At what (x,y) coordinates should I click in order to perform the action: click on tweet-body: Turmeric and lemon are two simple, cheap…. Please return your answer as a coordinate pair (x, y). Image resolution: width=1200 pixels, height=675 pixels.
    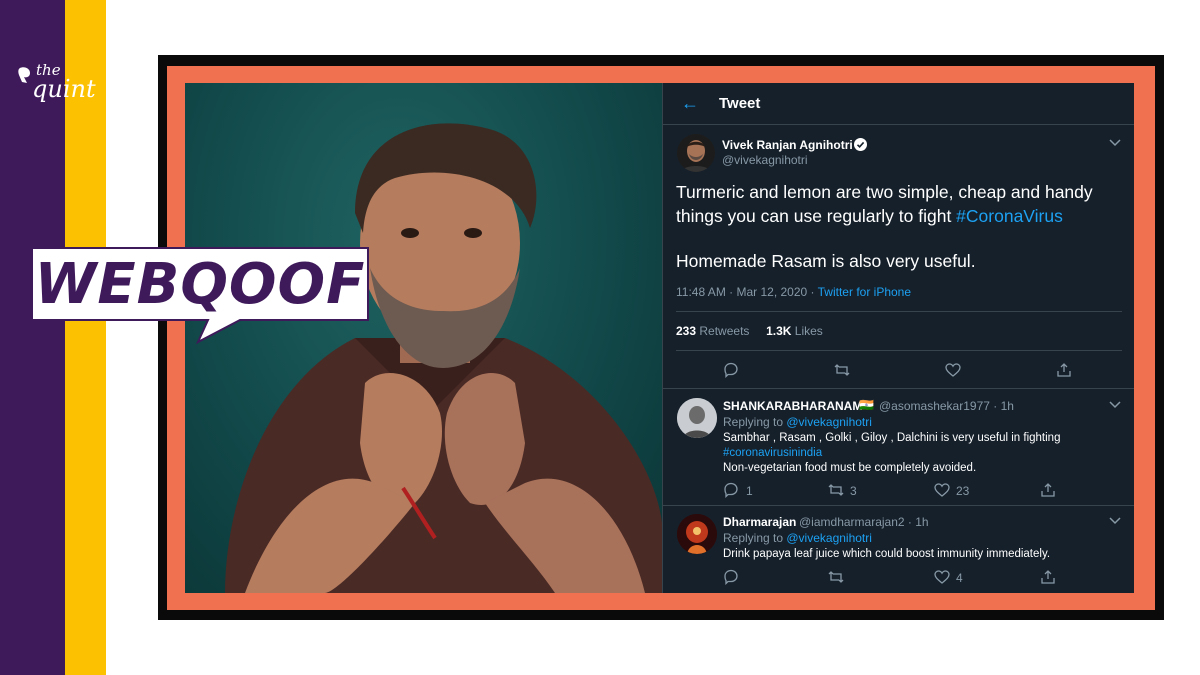
    Looking at the image, I should click on (901, 204).